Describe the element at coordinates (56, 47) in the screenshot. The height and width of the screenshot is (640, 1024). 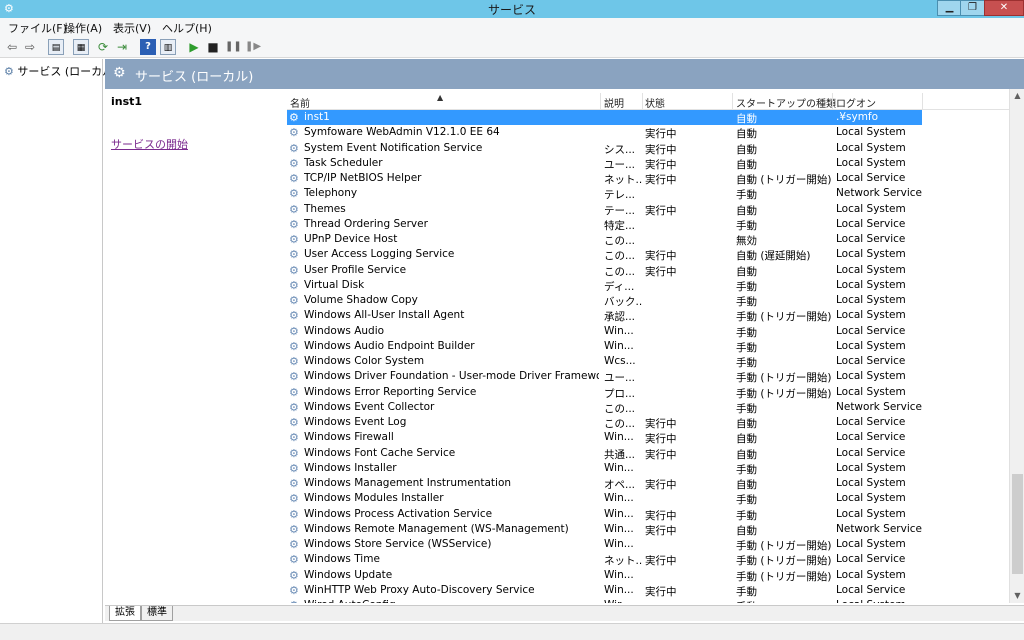
I see `console-tree-icon: ▤` at that location.